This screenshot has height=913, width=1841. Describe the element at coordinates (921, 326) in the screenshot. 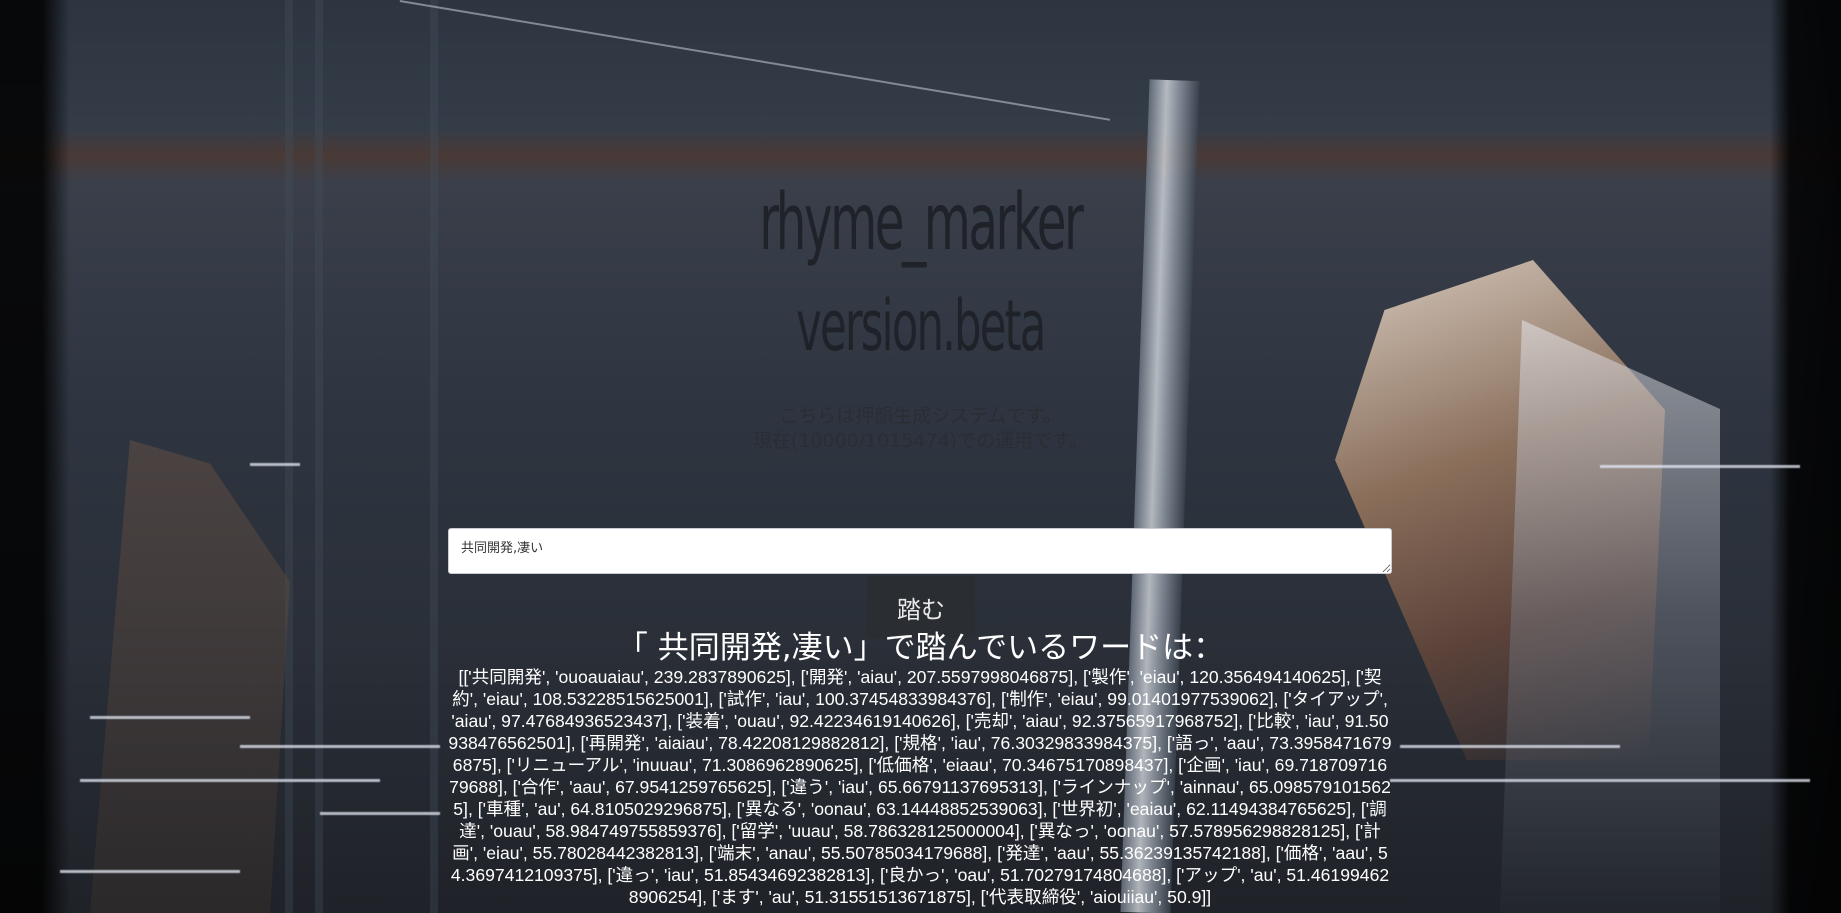

I see `version-subtitle: version.beta` at that location.